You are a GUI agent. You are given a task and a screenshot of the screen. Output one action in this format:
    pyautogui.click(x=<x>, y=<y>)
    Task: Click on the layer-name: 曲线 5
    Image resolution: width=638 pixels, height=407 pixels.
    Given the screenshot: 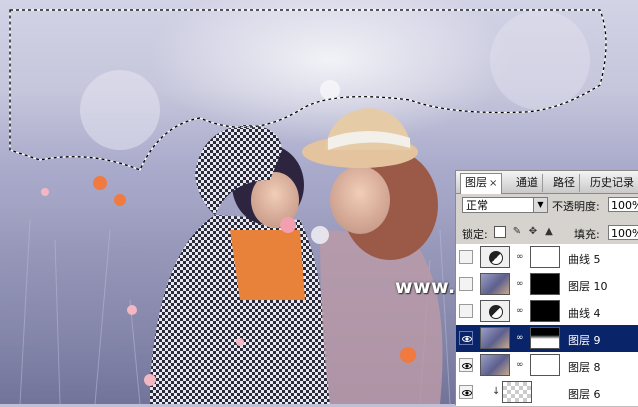 What is the action you would take?
    pyautogui.click(x=584, y=259)
    